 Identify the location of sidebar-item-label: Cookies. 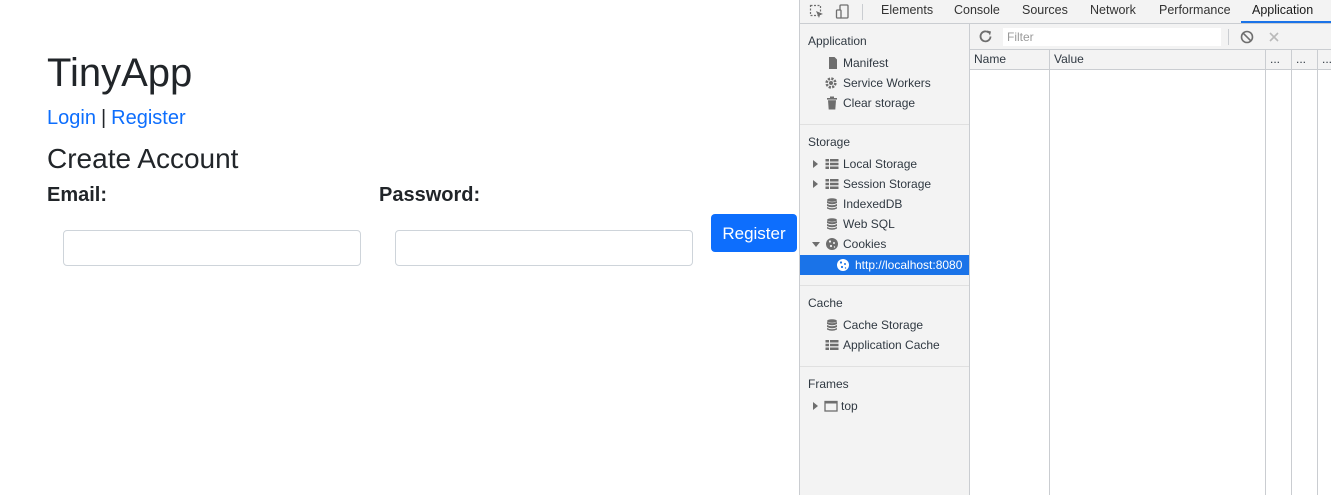
(865, 244).